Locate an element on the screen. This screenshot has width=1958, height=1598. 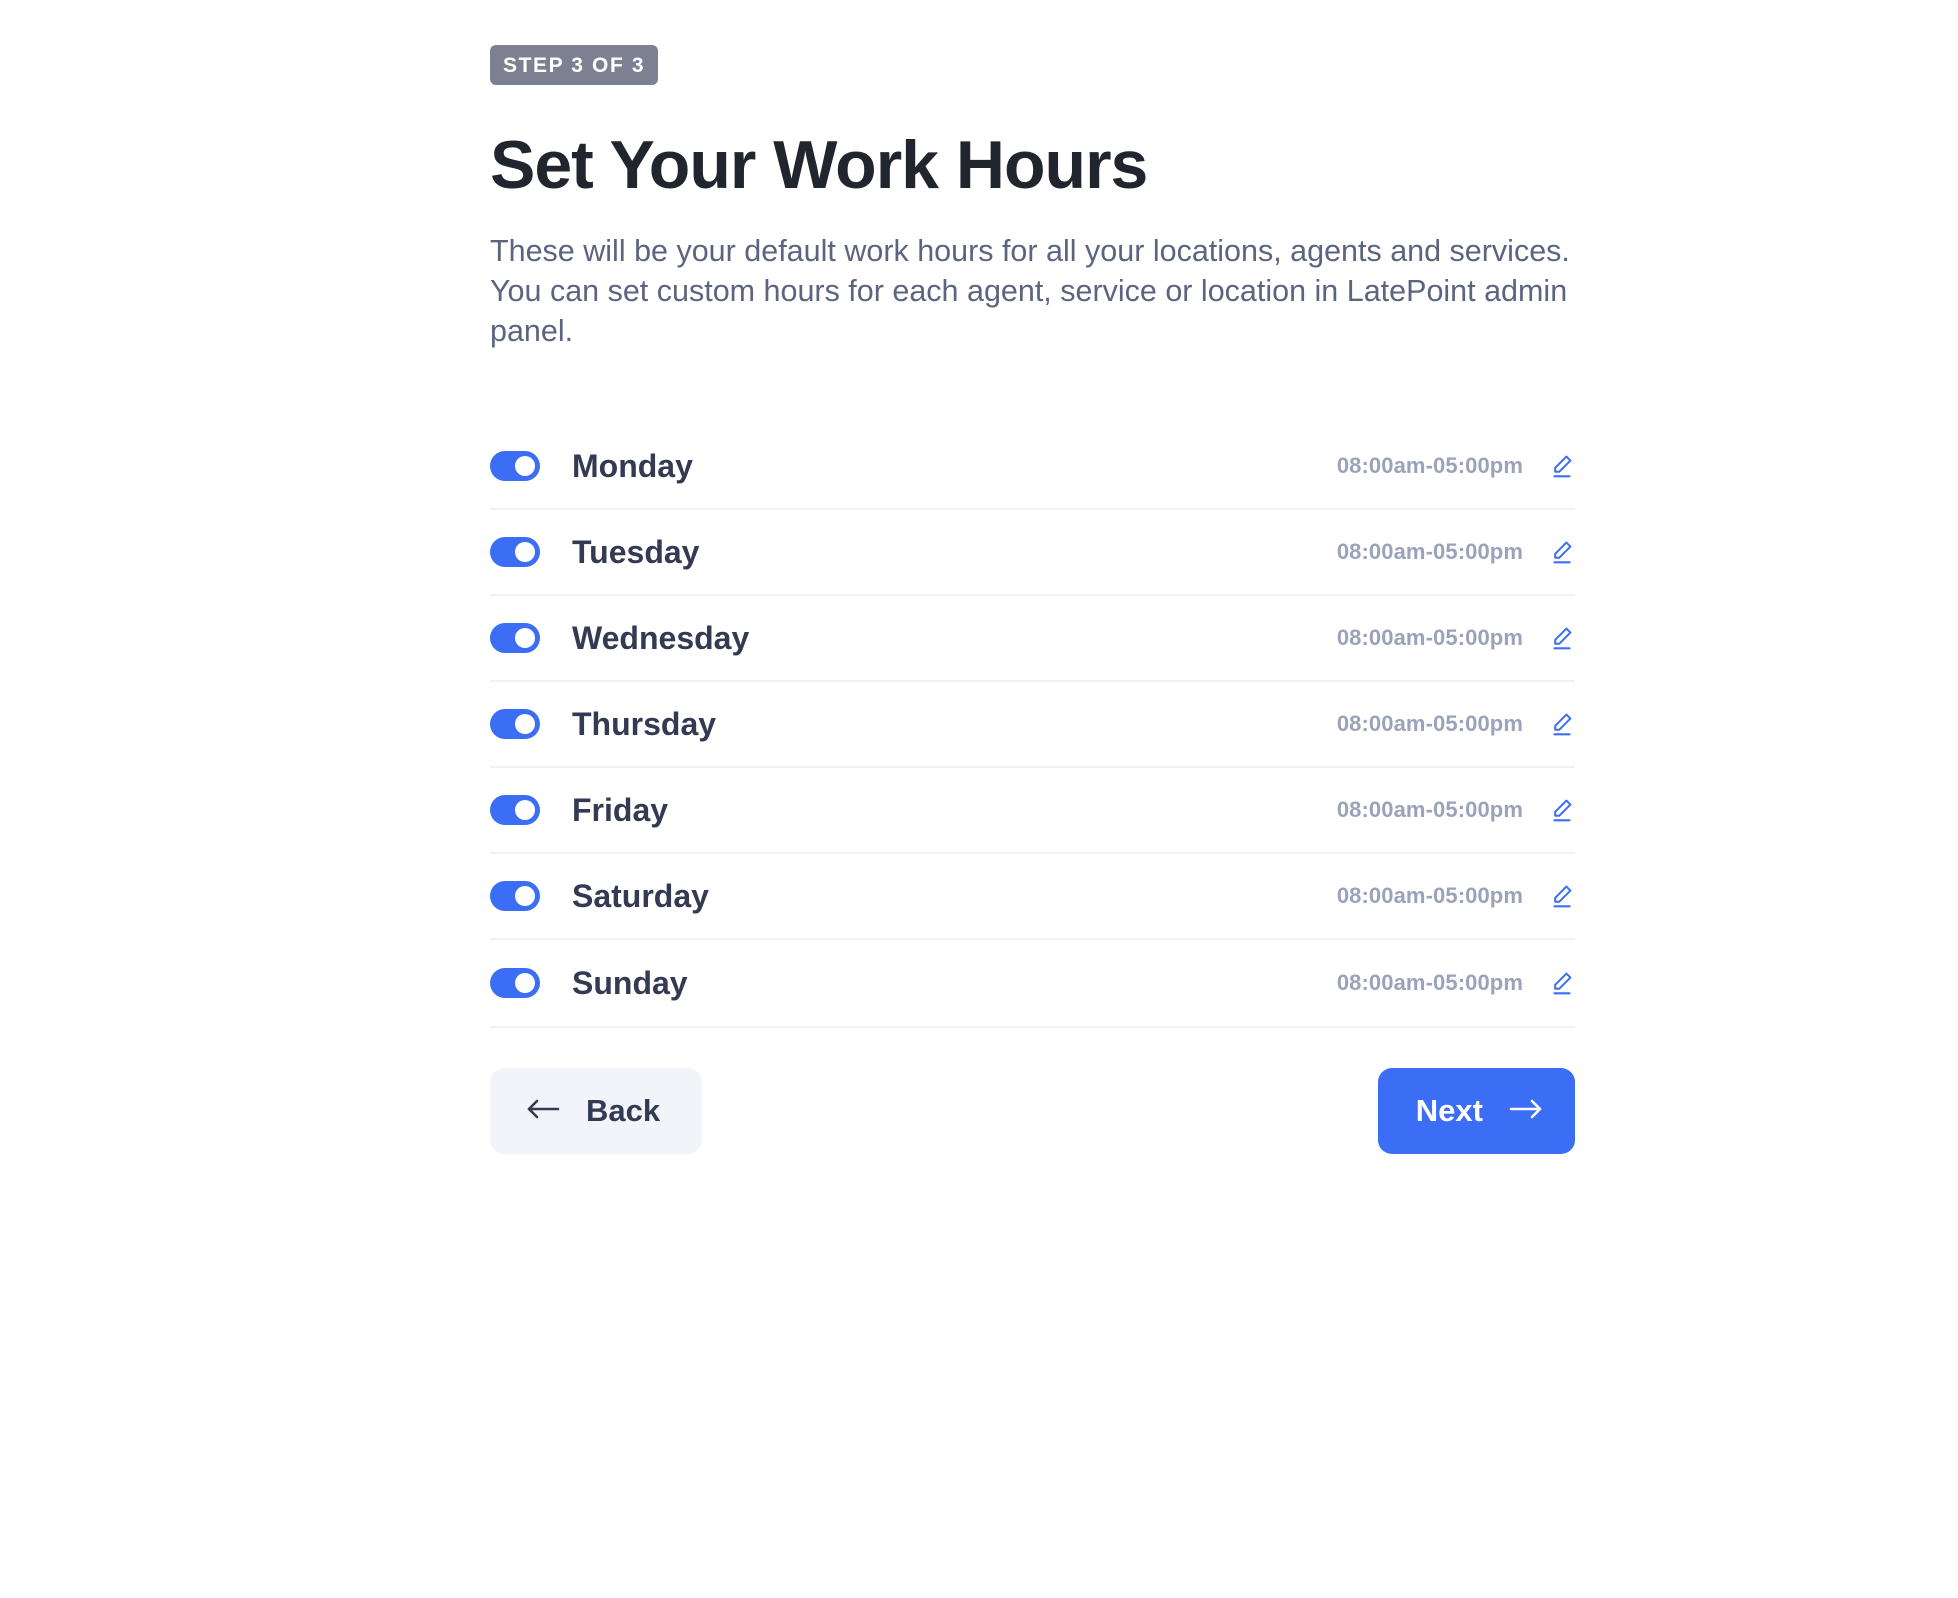
back-button: Back is located at coordinates (596, 1111).